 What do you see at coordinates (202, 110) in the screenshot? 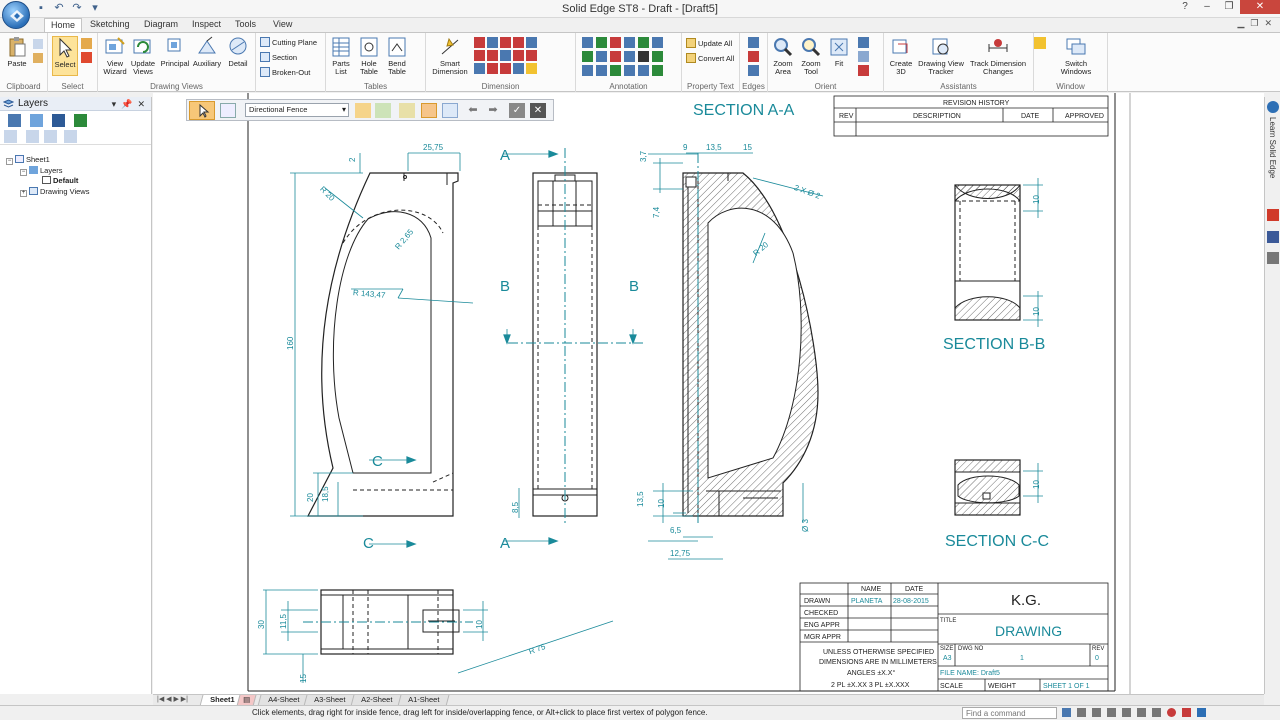
I see `select-arrow-button` at bounding box center [202, 110].